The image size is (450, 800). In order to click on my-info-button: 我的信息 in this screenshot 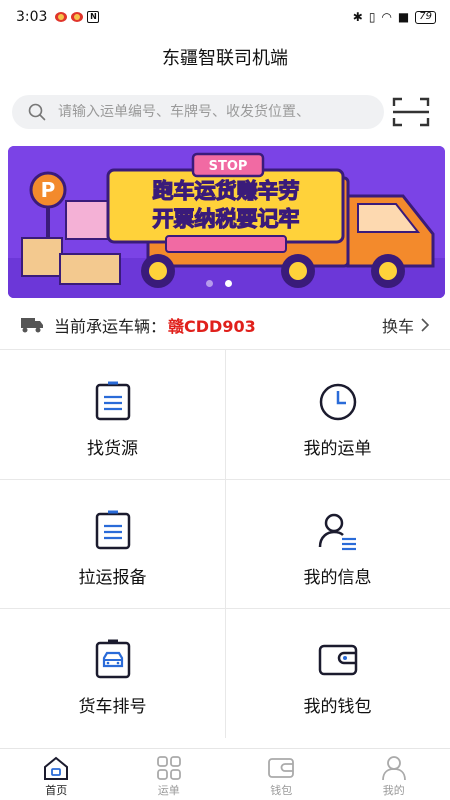, I will do `click(337, 543)`.